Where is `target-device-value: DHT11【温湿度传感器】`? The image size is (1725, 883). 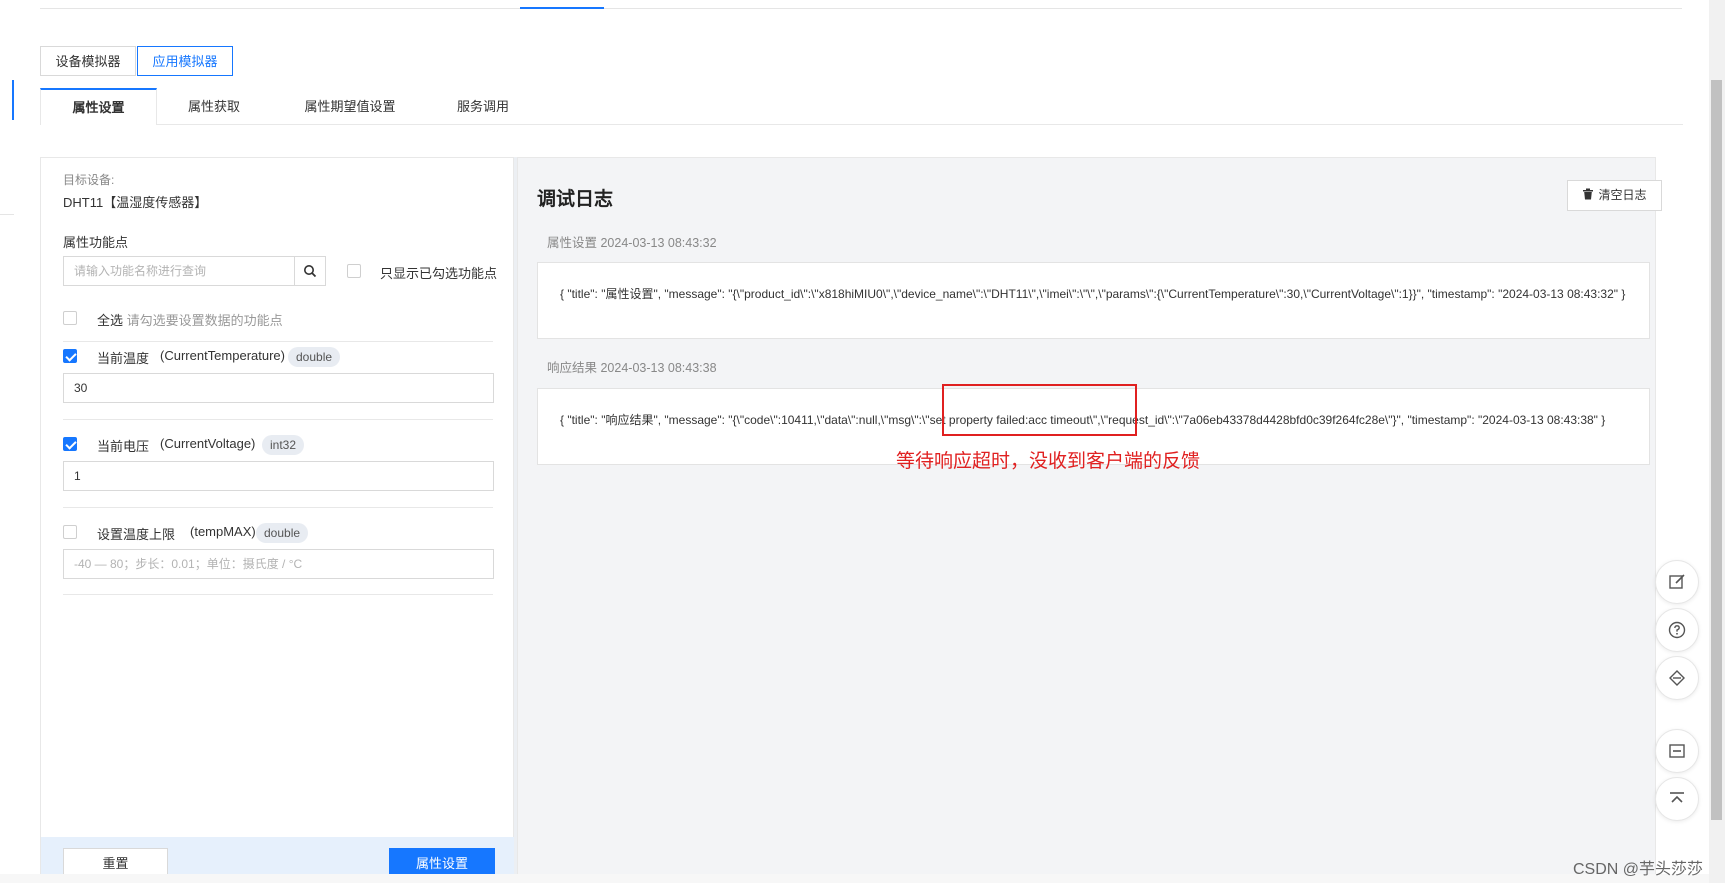 target-device-value: DHT11【温湿度传感器】 is located at coordinates (135, 202).